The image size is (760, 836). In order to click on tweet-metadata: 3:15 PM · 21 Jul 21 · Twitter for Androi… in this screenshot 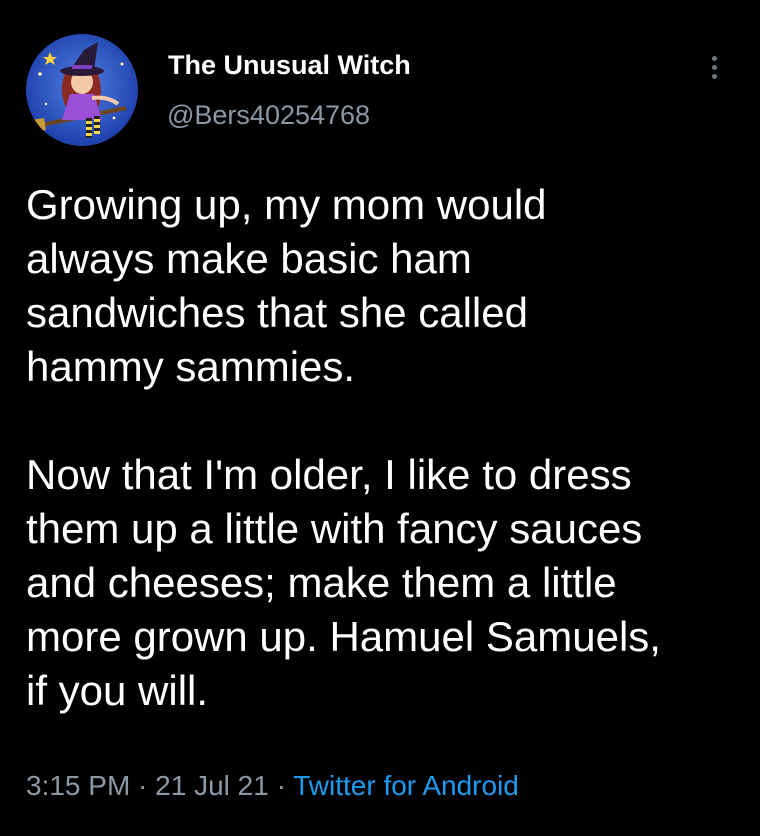, I will do `click(272, 786)`.